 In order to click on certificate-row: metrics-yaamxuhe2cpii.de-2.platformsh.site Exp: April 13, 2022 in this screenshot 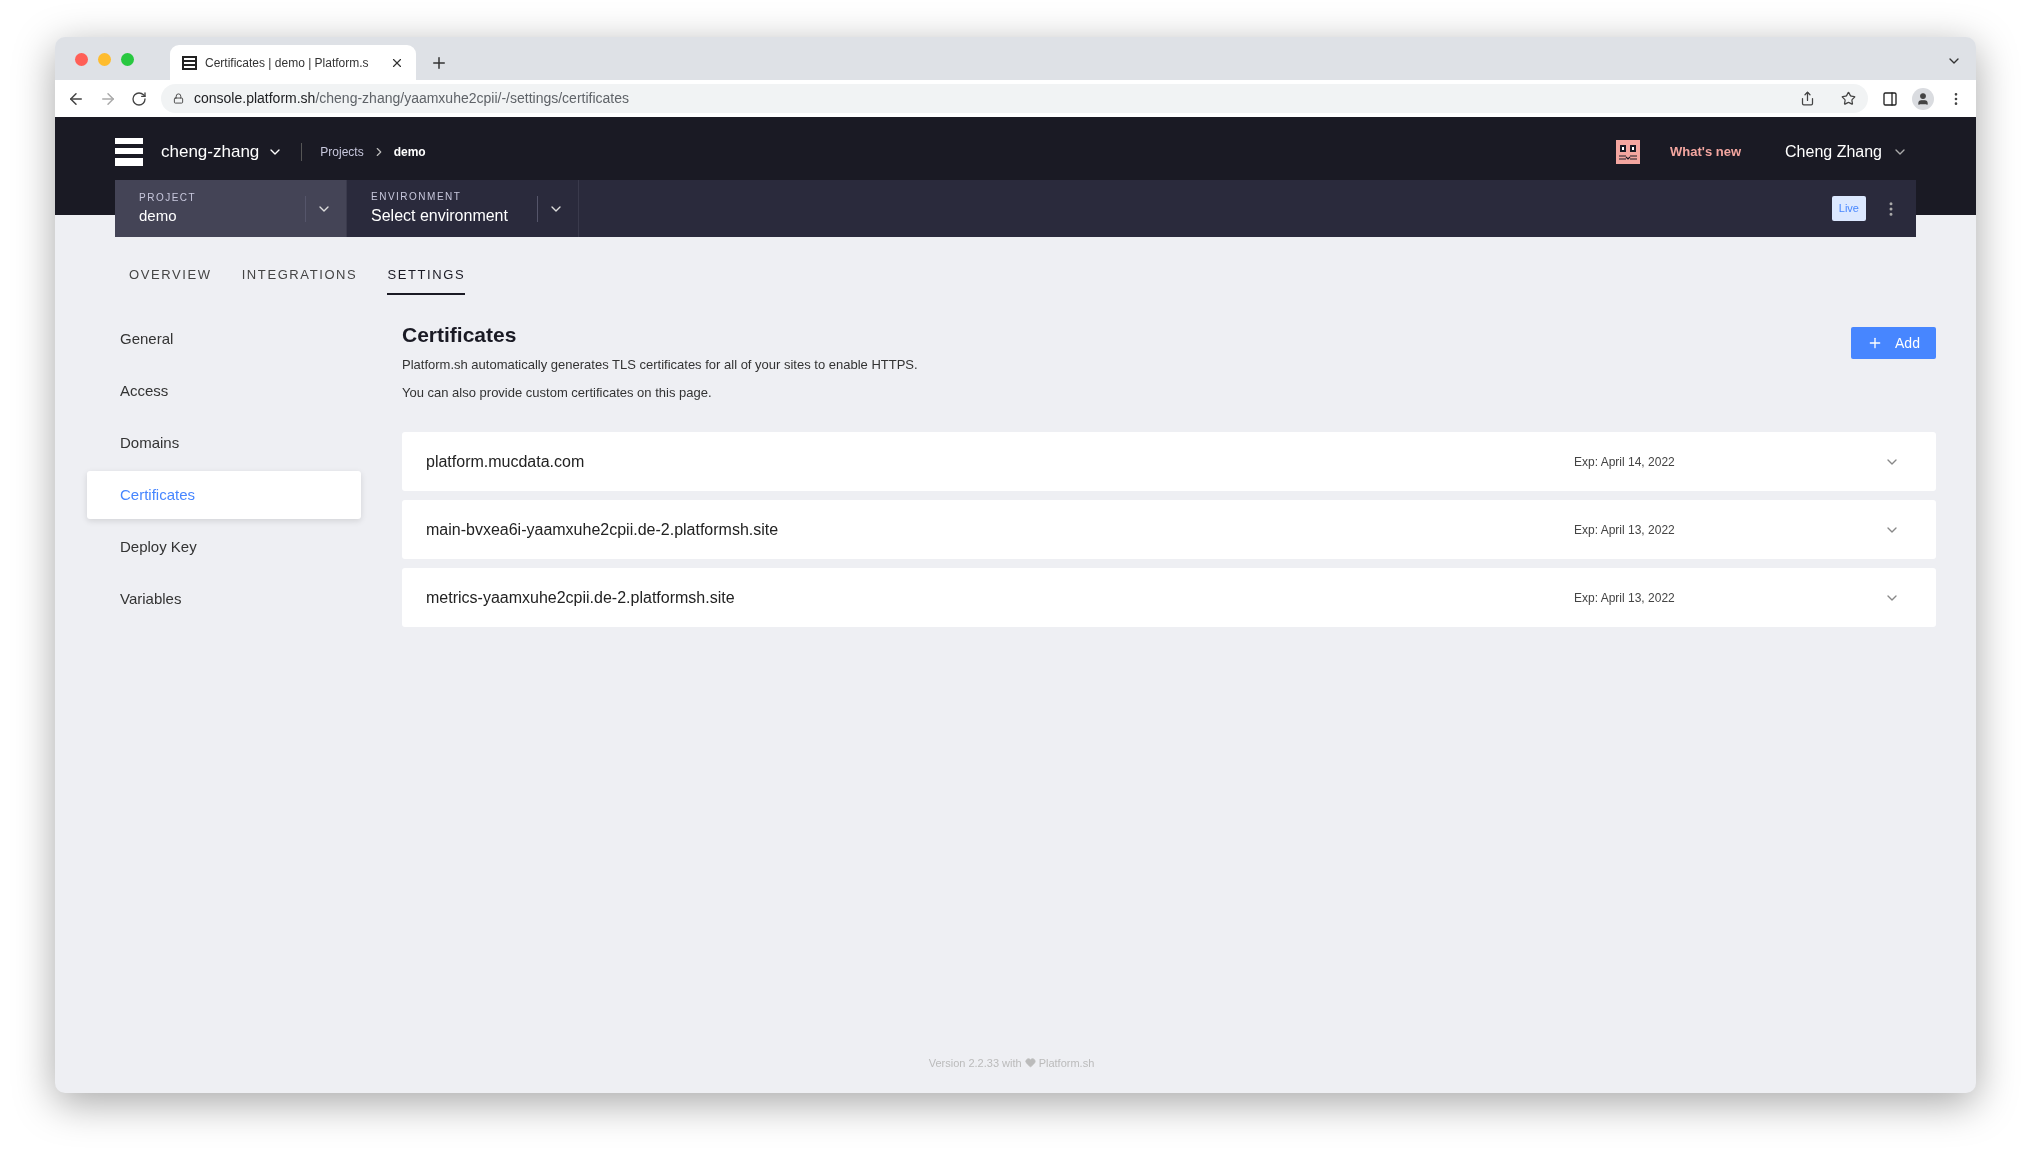, I will do `click(1169, 597)`.